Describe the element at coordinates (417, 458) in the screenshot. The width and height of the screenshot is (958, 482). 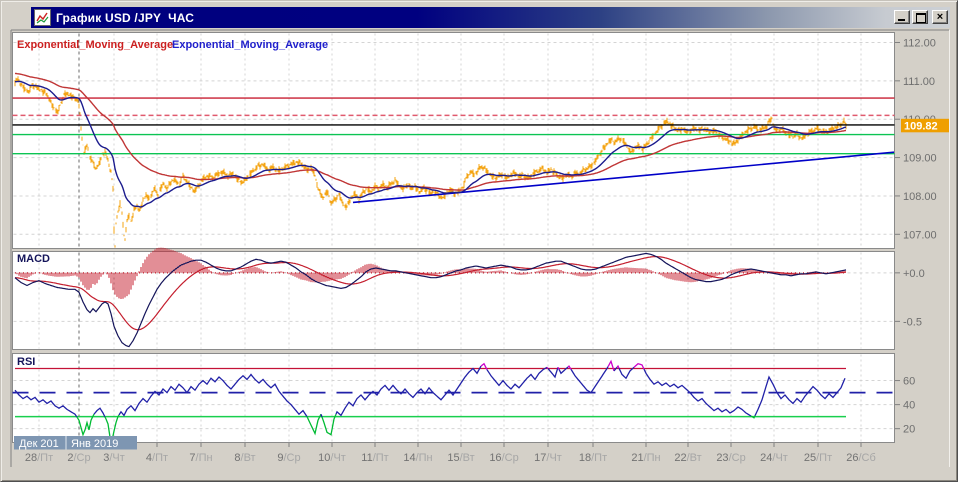
I see `date-label: 14/Пн` at that location.